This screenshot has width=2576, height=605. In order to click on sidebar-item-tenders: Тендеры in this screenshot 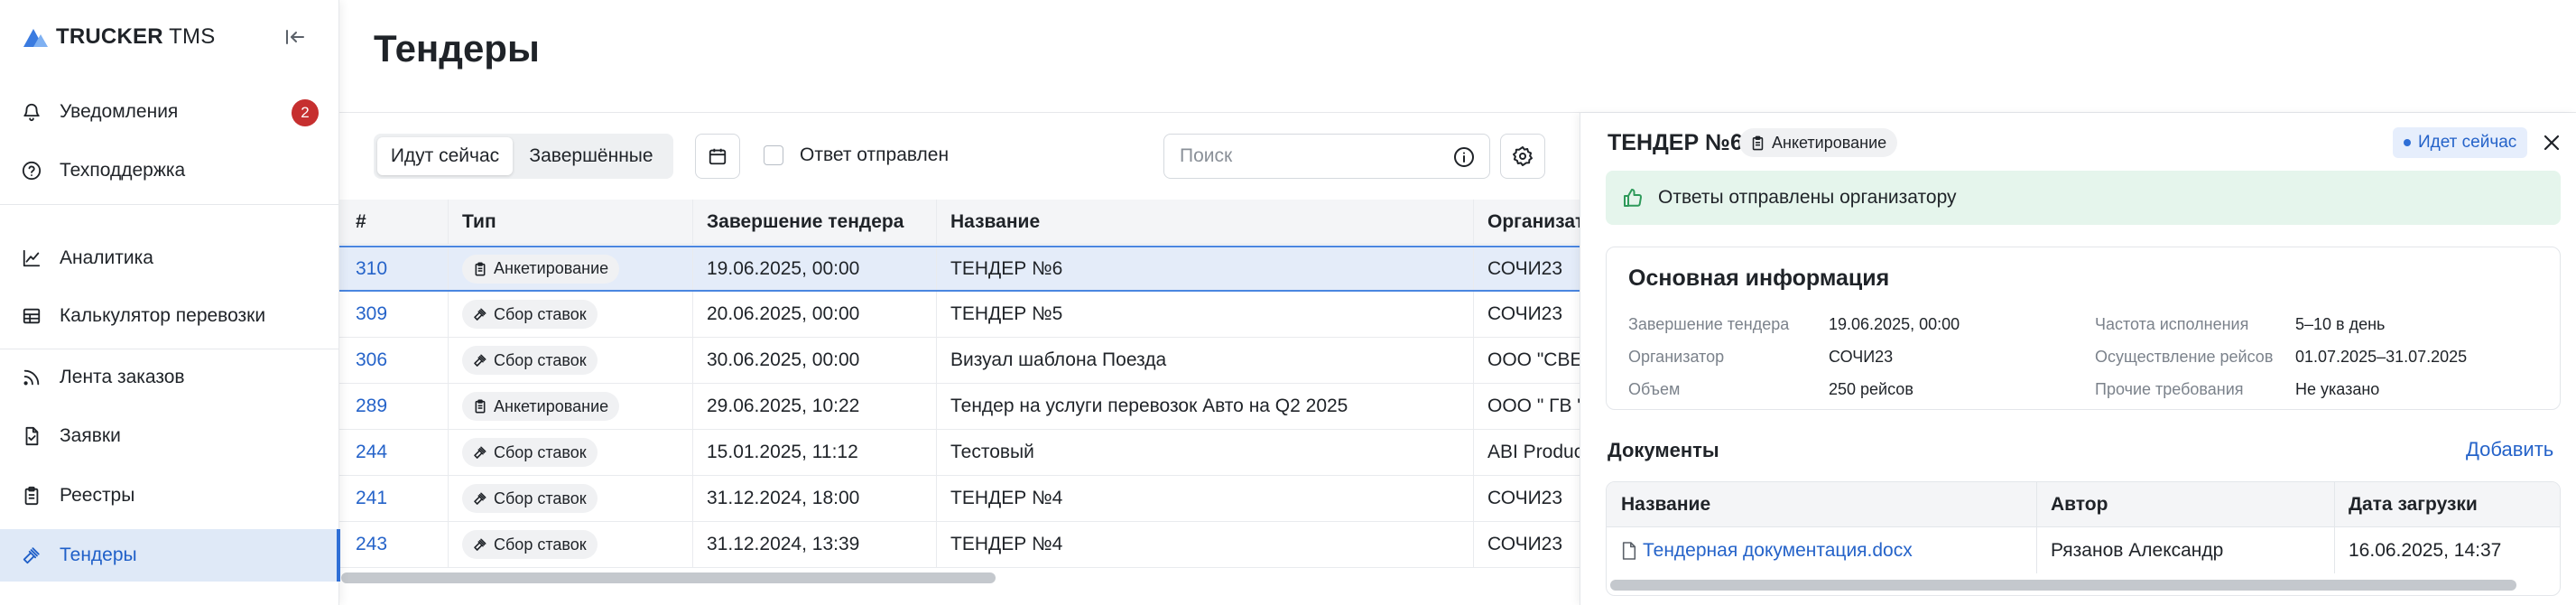, I will do `click(170, 556)`.